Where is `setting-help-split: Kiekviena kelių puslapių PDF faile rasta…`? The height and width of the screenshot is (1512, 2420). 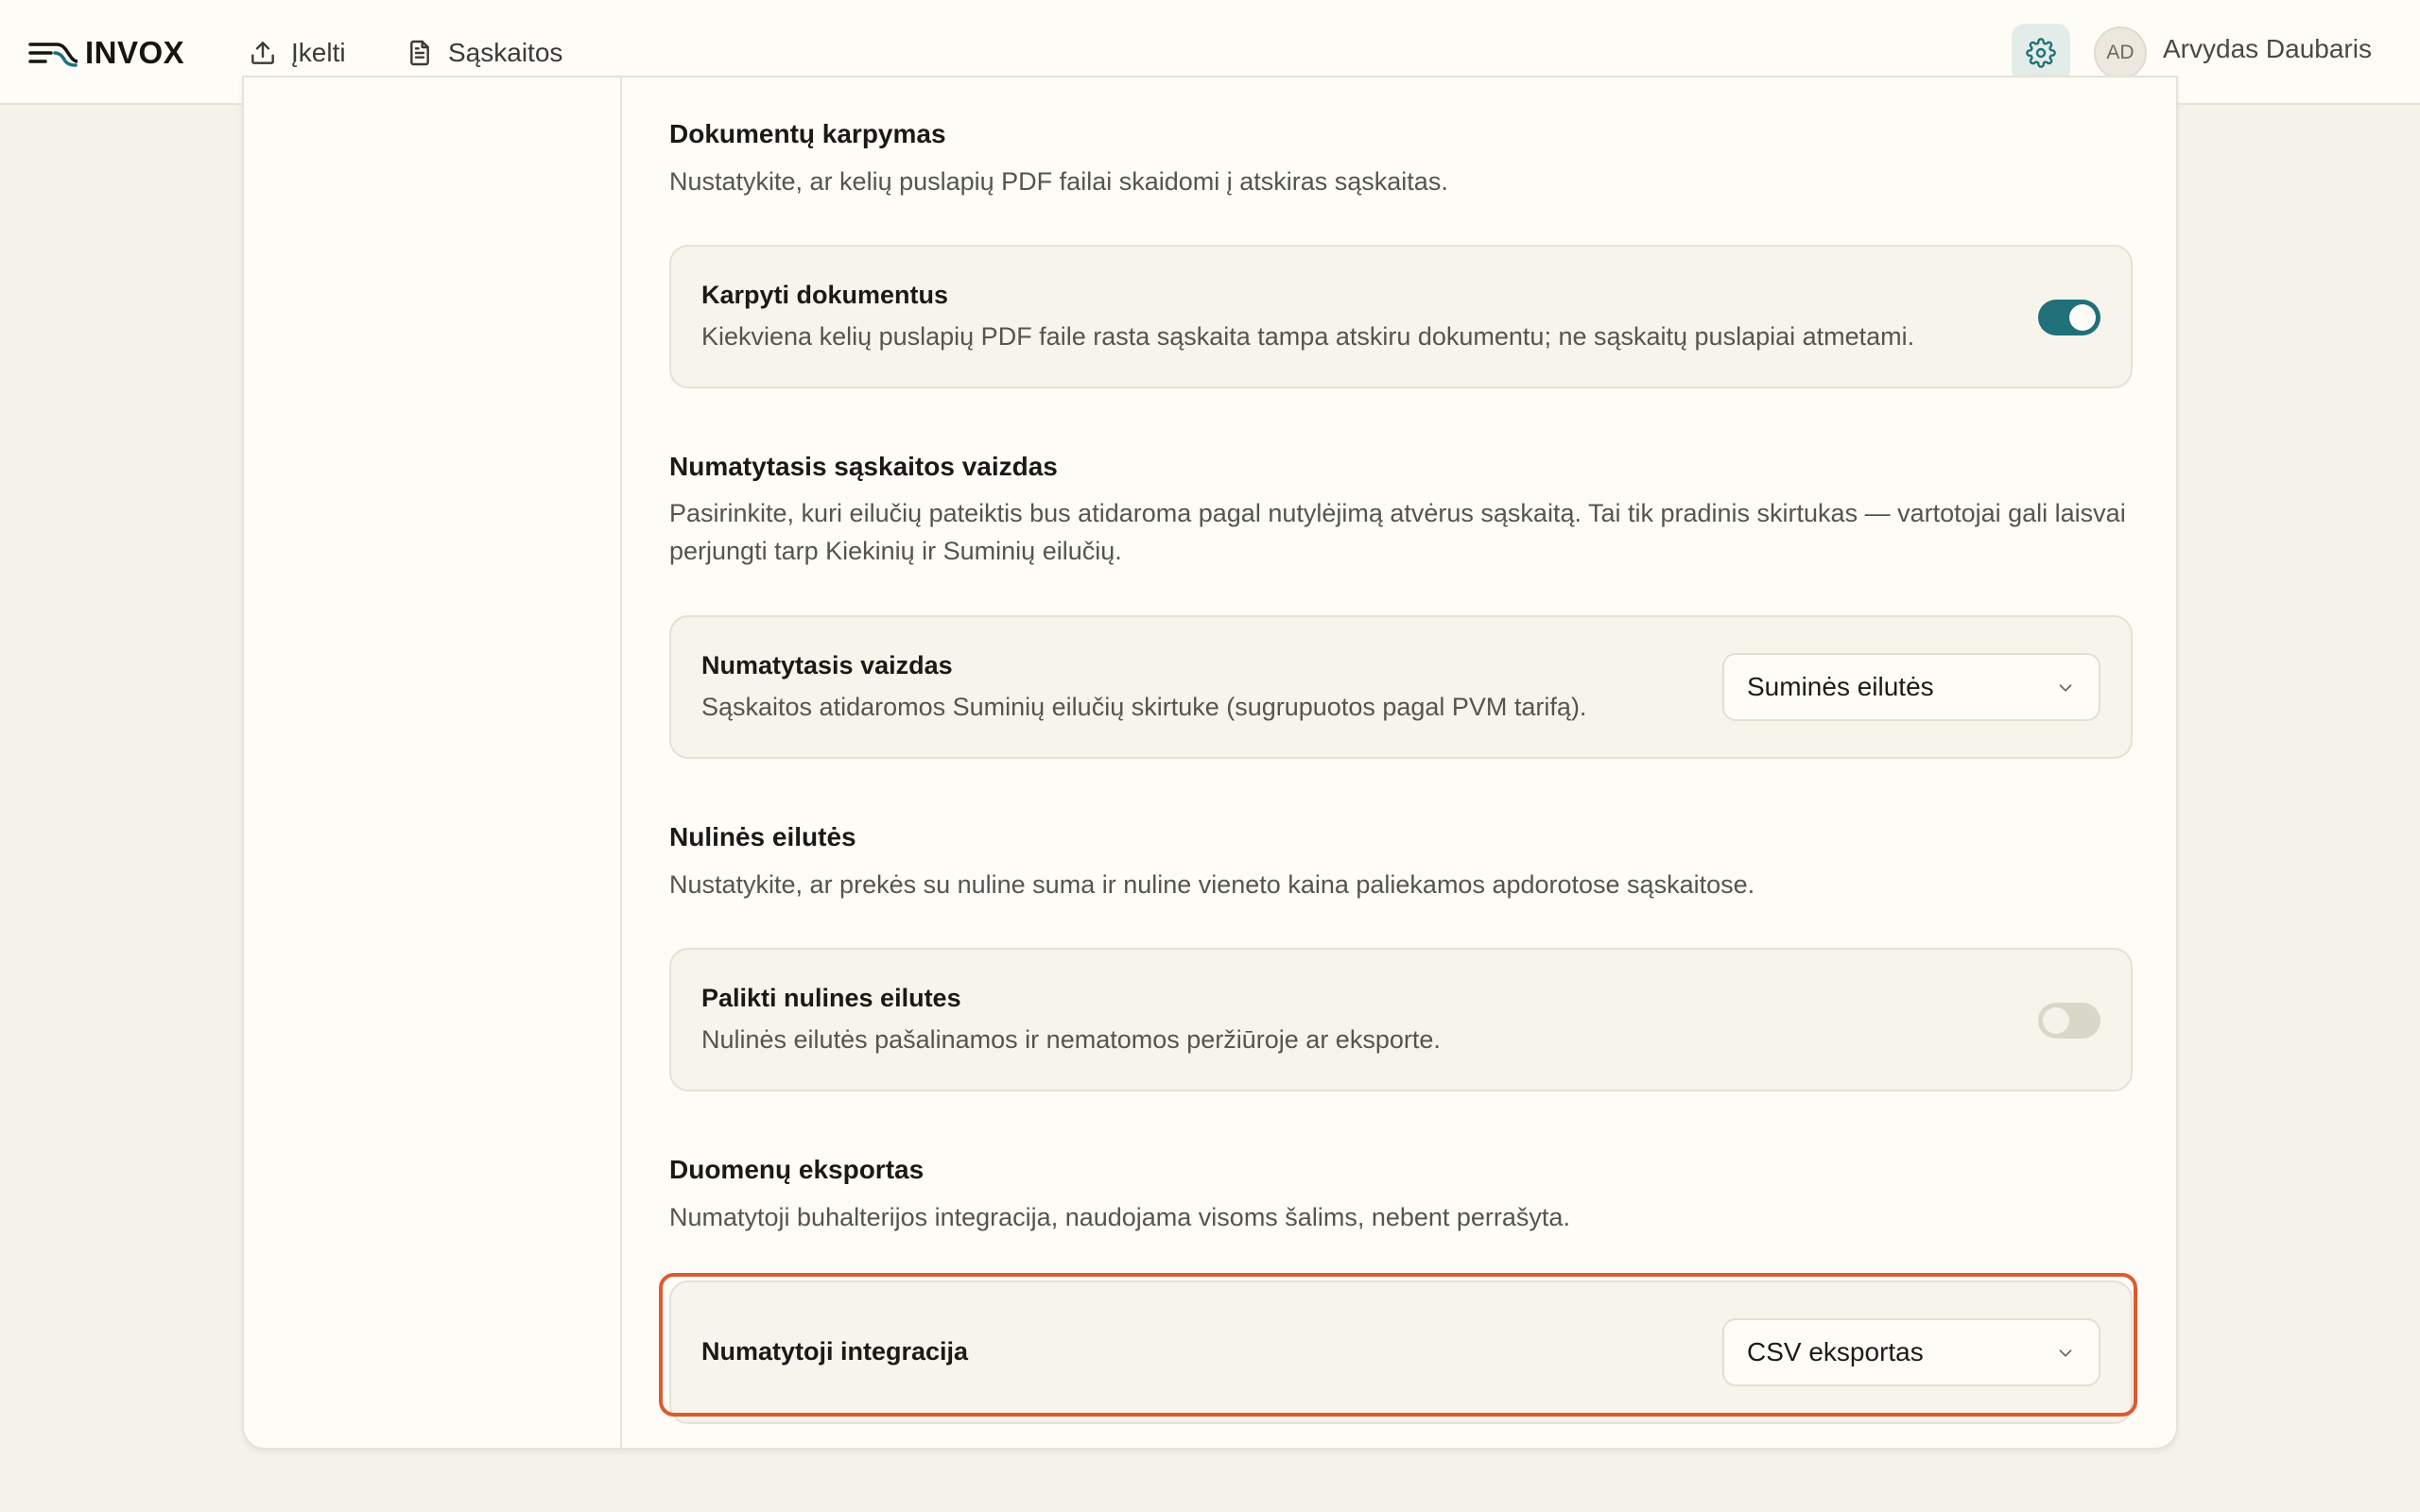
setting-help-split: Kiekviena kelių puslapių PDF faile rasta… is located at coordinates (1308, 336).